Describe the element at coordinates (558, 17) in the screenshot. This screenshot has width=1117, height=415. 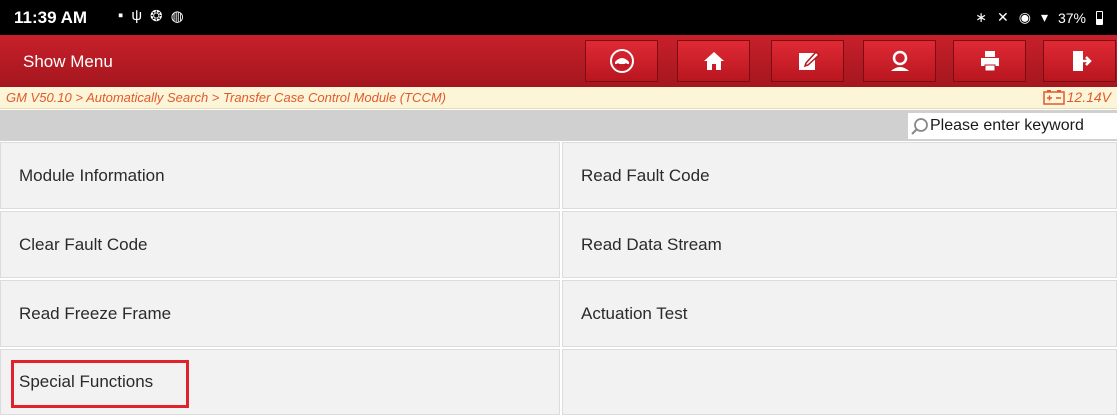
I see `status-bar: 11:39 AM ▪ ψ ❂ ◍ ∗ ✕ ◉ ▾ 37%` at that location.